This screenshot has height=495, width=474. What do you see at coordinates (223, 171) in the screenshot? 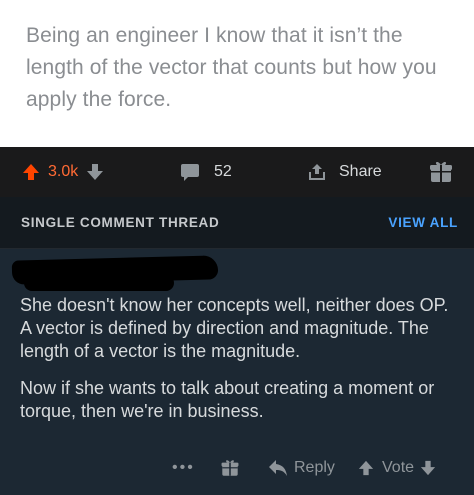
I see `comment-count: 52` at bounding box center [223, 171].